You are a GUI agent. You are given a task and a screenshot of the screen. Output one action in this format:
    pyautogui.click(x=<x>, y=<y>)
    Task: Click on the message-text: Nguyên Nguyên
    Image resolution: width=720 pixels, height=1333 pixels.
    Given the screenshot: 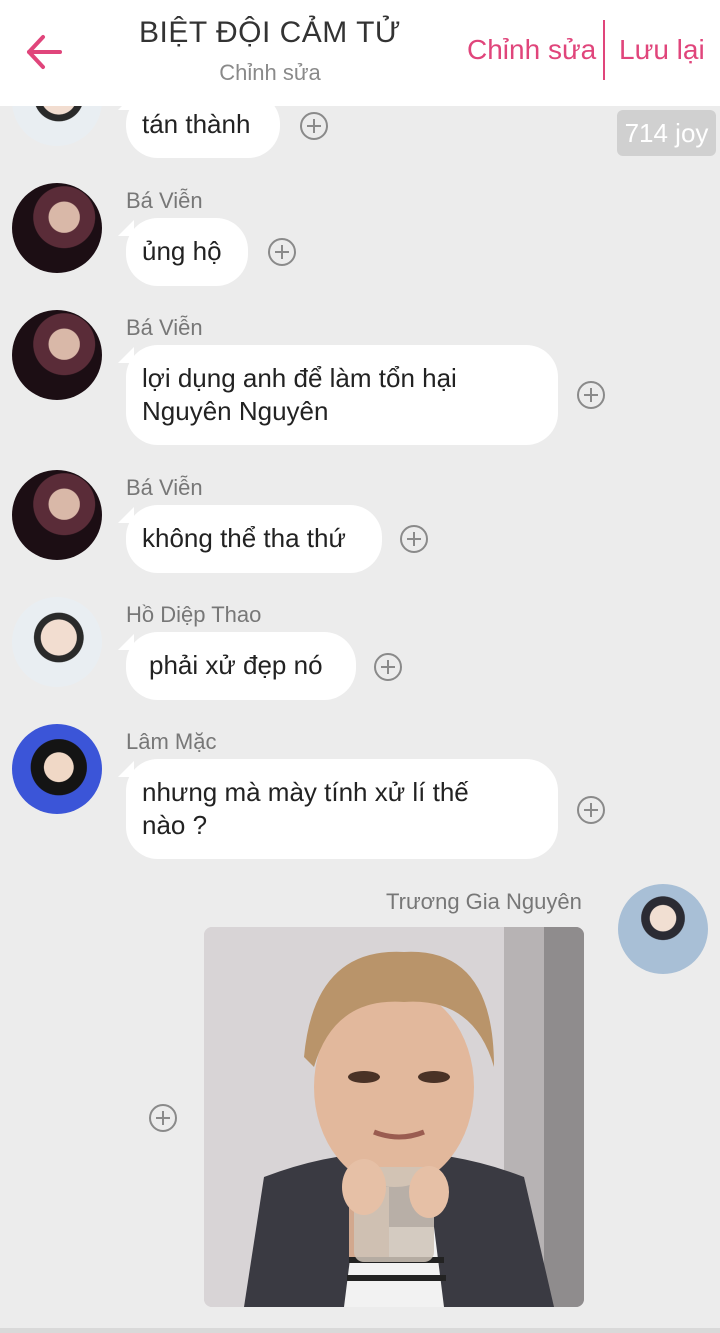 What is the action you would take?
    pyautogui.click(x=235, y=411)
    